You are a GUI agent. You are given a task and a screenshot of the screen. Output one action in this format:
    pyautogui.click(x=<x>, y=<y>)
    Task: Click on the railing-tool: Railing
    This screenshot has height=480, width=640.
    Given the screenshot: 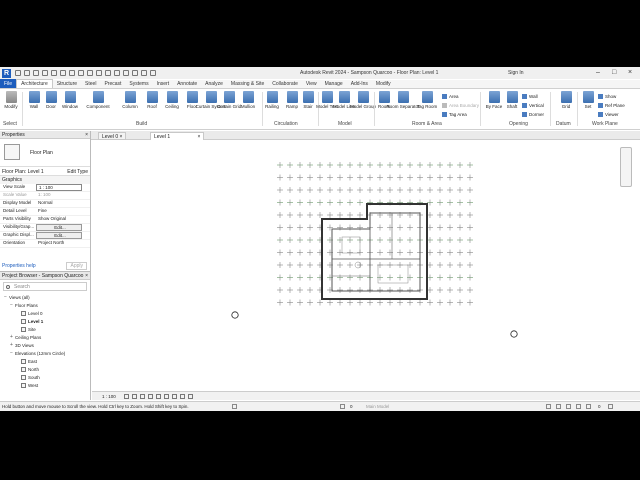 What is the action you would take?
    pyautogui.click(x=272, y=100)
    